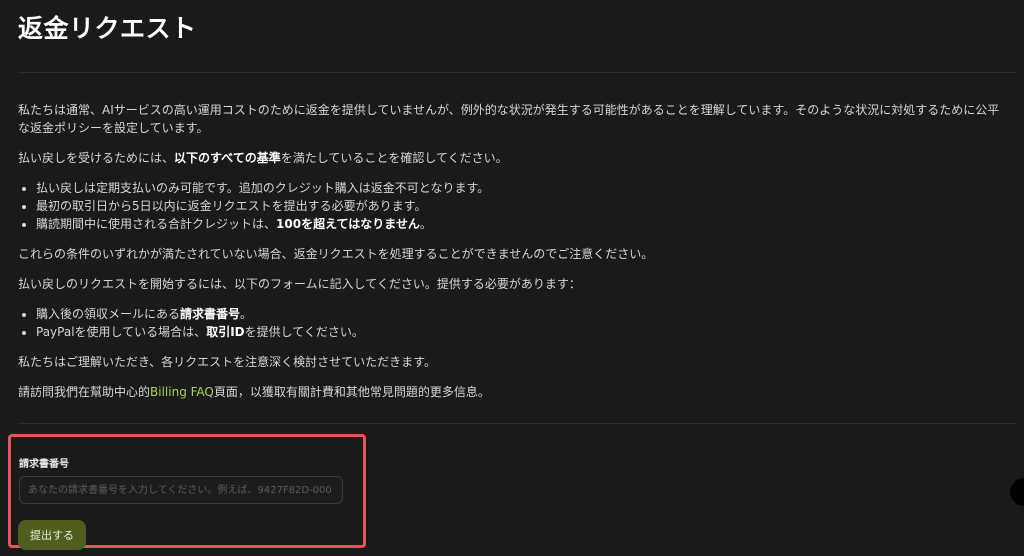  Describe the element at coordinates (522, 206) in the screenshot. I see `criteria-item-2: 最初の取引日から5日以内に返金リクエストを提出する必要があります。` at that location.